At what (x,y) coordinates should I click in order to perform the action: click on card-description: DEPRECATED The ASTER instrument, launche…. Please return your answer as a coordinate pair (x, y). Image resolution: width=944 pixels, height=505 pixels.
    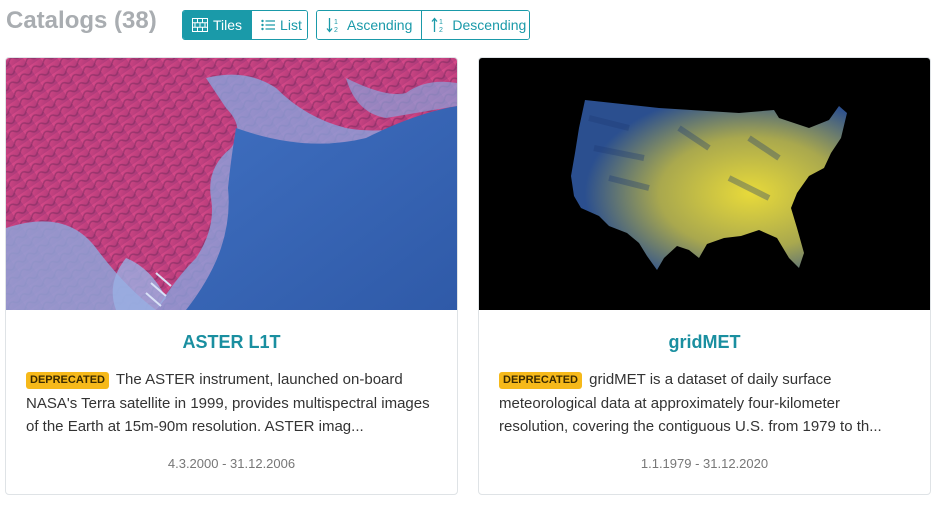
    Looking at the image, I should click on (232, 404).